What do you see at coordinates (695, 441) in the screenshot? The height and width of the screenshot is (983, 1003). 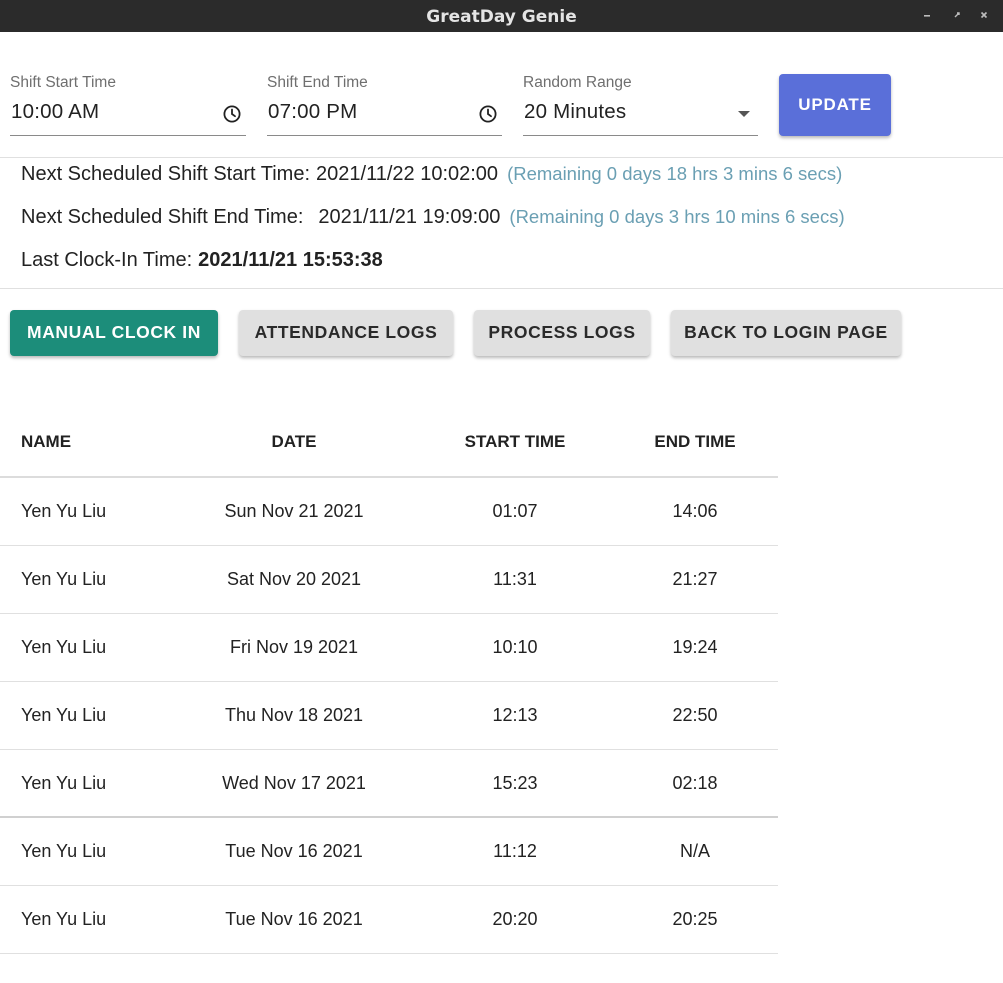 I see `column-header-end-time: END TIME` at bounding box center [695, 441].